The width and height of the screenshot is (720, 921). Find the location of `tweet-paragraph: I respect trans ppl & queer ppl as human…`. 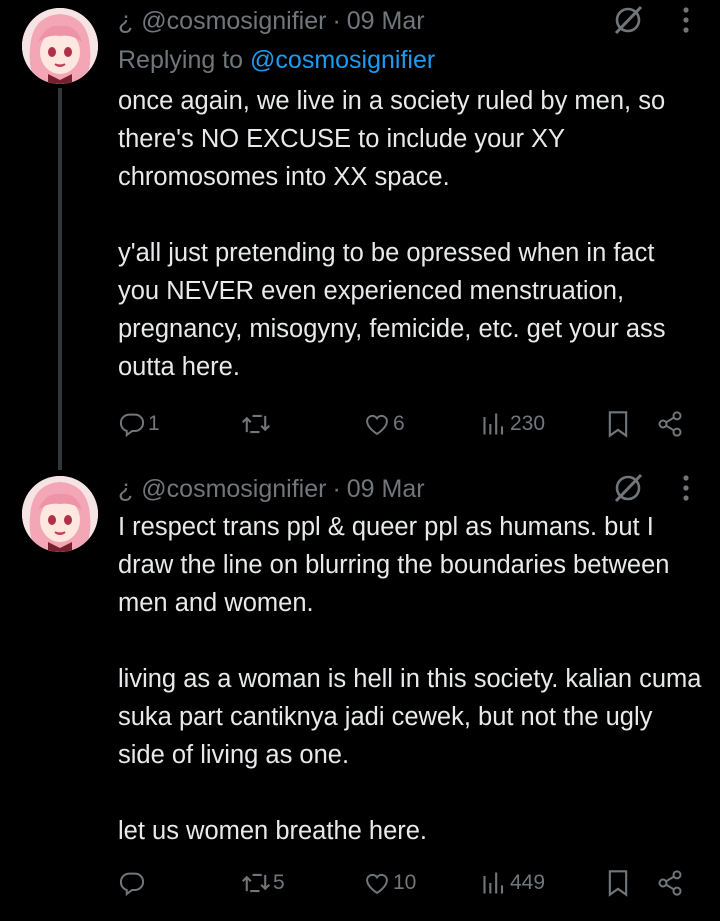

tweet-paragraph: I respect trans ppl & queer ppl as human… is located at coordinates (394, 565).